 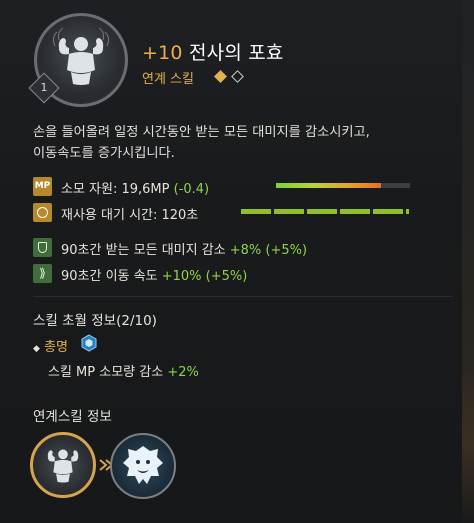 I want to click on description-line-2: 이동속도를 증가시킵니다., so click(x=104, y=153).